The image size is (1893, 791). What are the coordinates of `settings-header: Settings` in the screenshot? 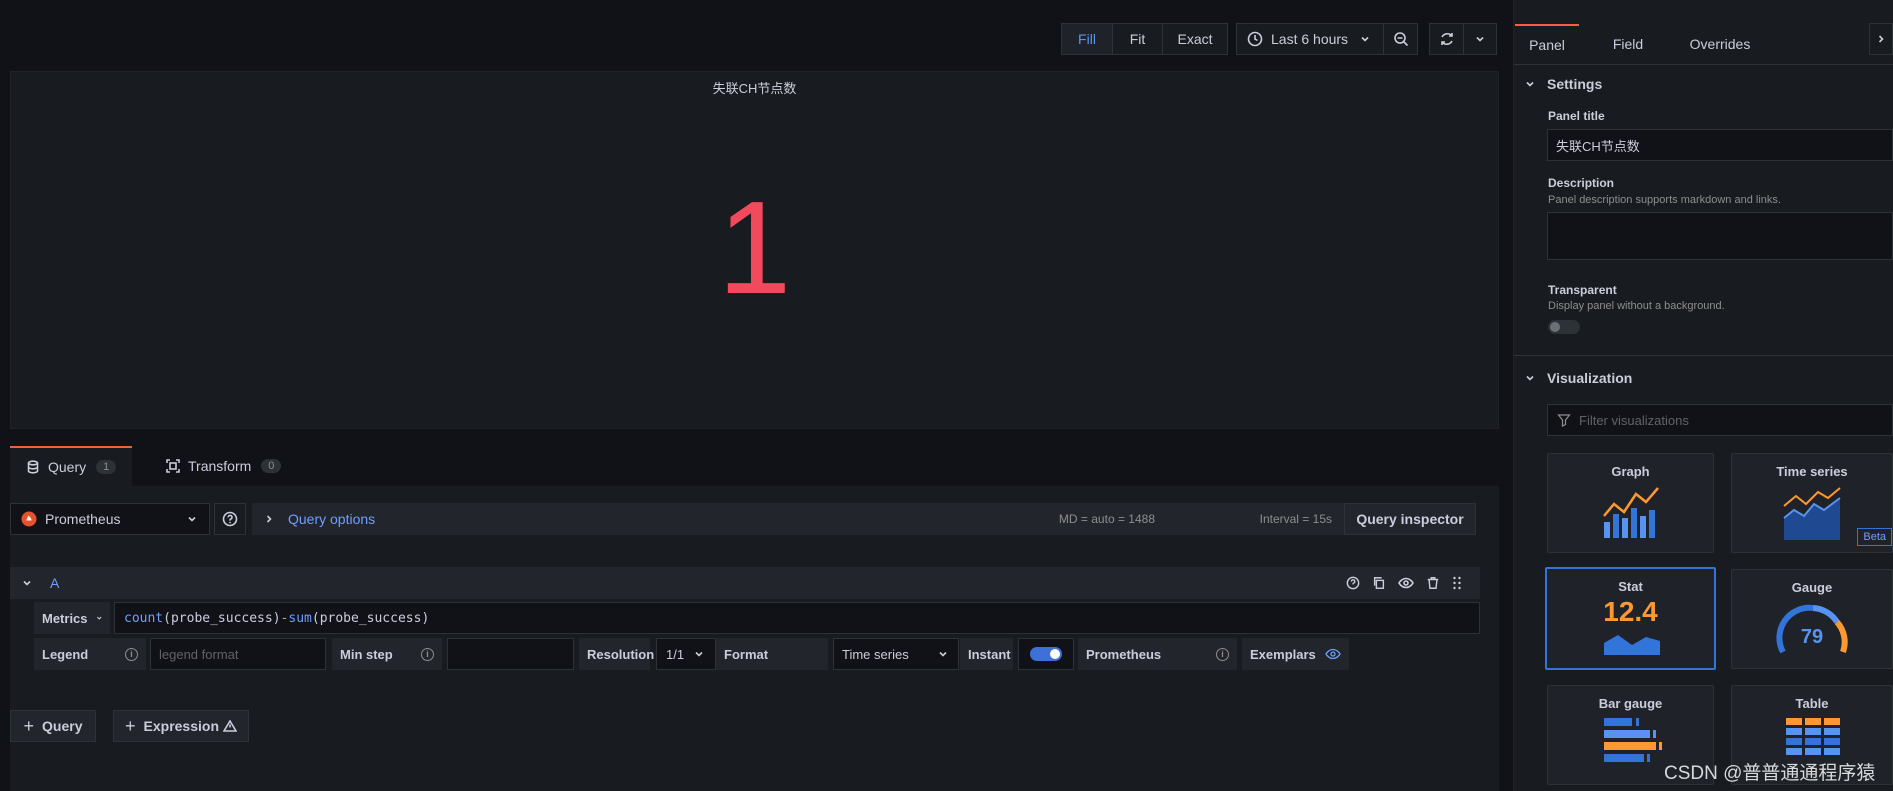 It's located at (1575, 84).